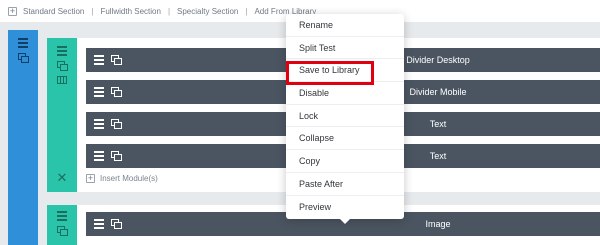 This screenshot has width=600, height=245. I want to click on close-icon: ✕, so click(62, 177).